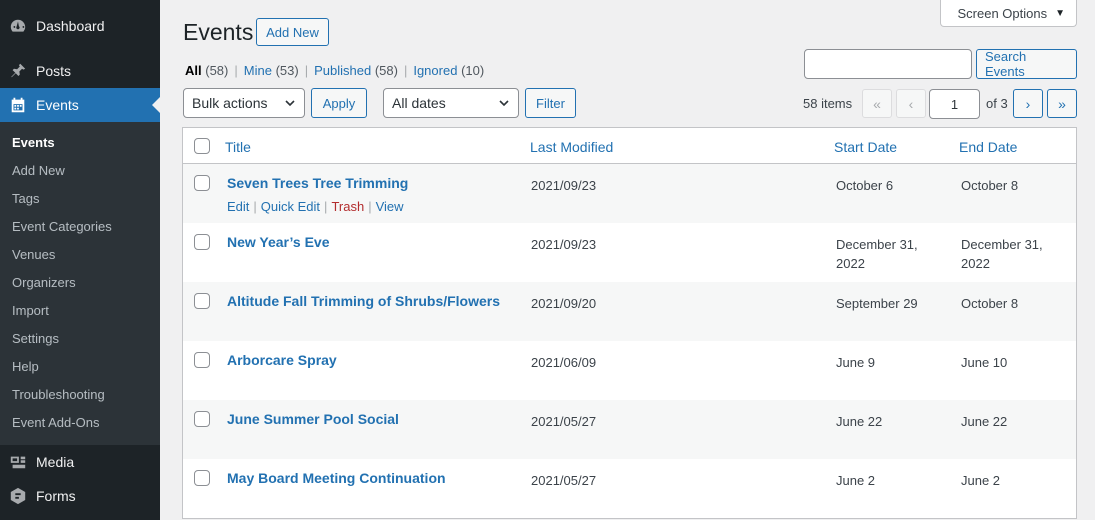 The height and width of the screenshot is (520, 1095). What do you see at coordinates (877, 254) in the screenshot?
I see `start-date-cell: December 31, 2022` at bounding box center [877, 254].